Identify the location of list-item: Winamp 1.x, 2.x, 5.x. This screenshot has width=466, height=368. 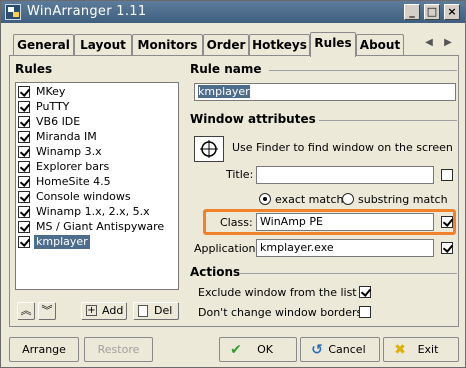
(97, 212).